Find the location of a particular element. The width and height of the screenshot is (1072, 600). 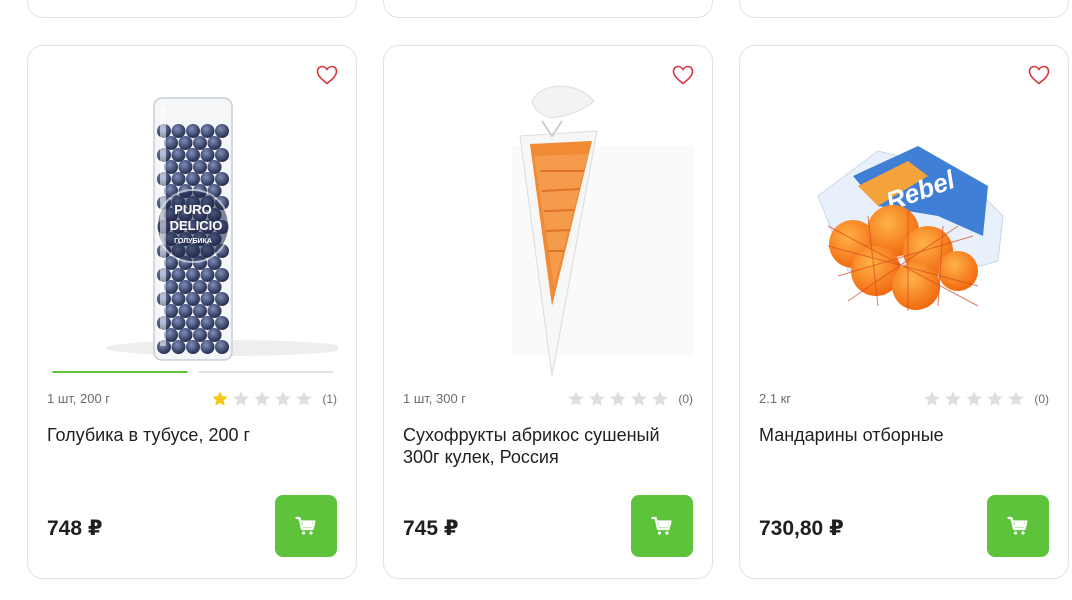

product-title: Голубика в тубусе, 200 г is located at coordinates (193, 435).